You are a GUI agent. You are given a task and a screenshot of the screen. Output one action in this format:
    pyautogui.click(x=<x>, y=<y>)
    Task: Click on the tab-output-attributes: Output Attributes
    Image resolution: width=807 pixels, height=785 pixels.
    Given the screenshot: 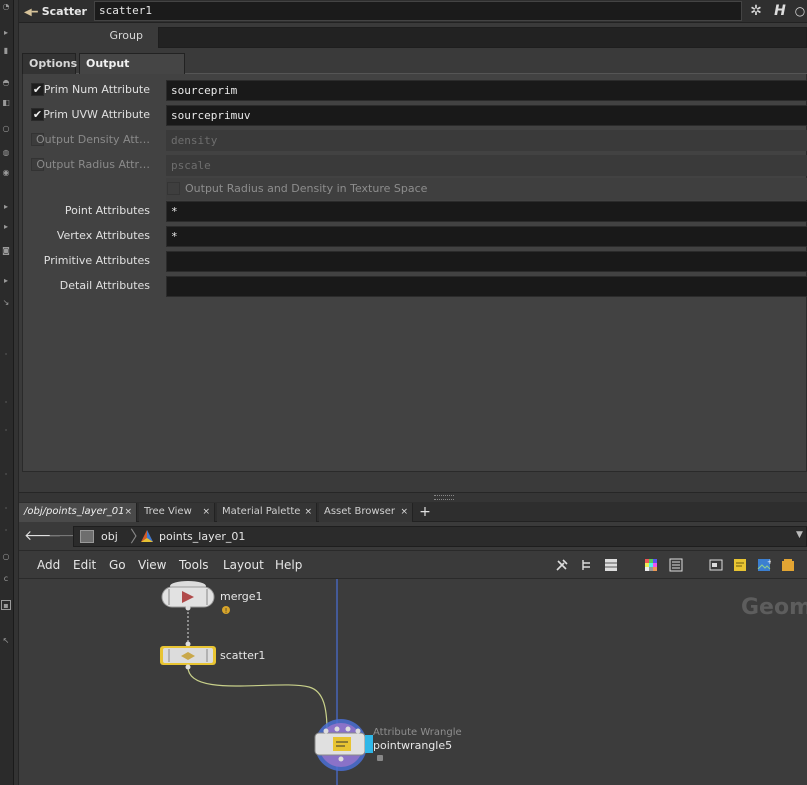 What is the action you would take?
    pyautogui.click(x=132, y=71)
    